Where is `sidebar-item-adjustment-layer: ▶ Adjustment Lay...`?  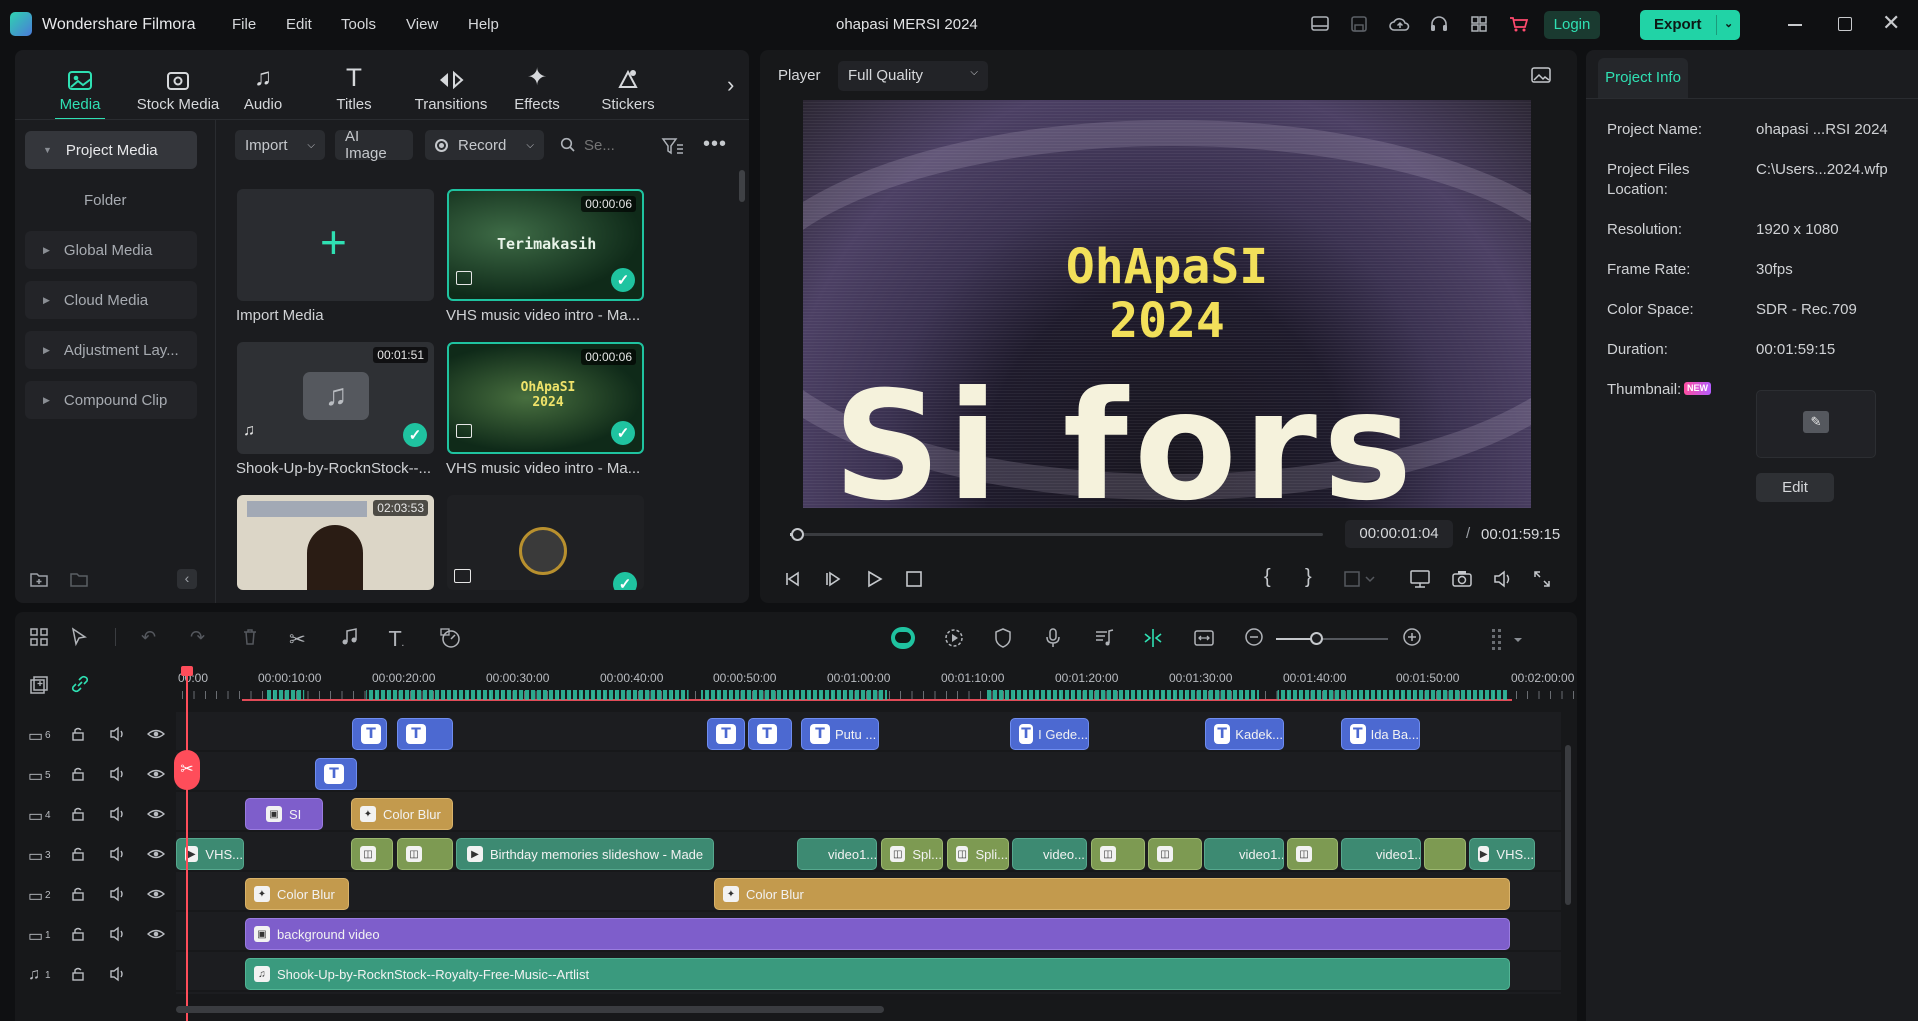 sidebar-item-adjustment-layer: ▶ Adjustment Lay... is located at coordinates (111, 350).